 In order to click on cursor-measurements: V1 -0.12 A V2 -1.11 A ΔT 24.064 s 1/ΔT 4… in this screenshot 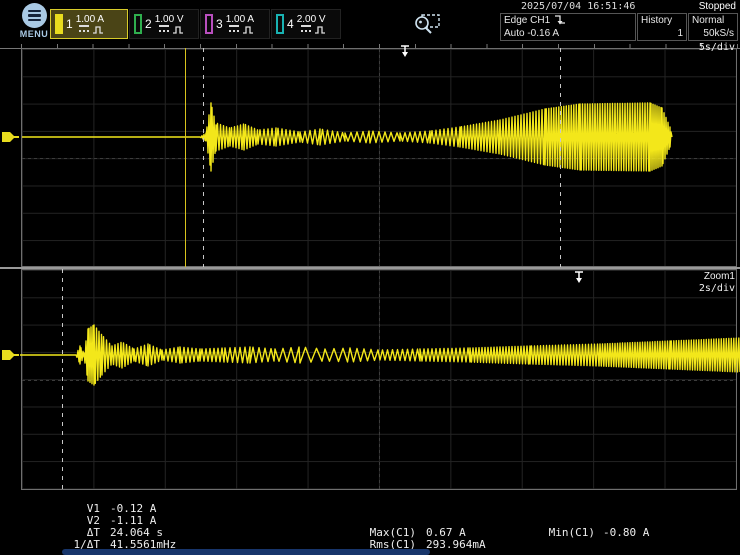, I will do `click(117, 527)`.